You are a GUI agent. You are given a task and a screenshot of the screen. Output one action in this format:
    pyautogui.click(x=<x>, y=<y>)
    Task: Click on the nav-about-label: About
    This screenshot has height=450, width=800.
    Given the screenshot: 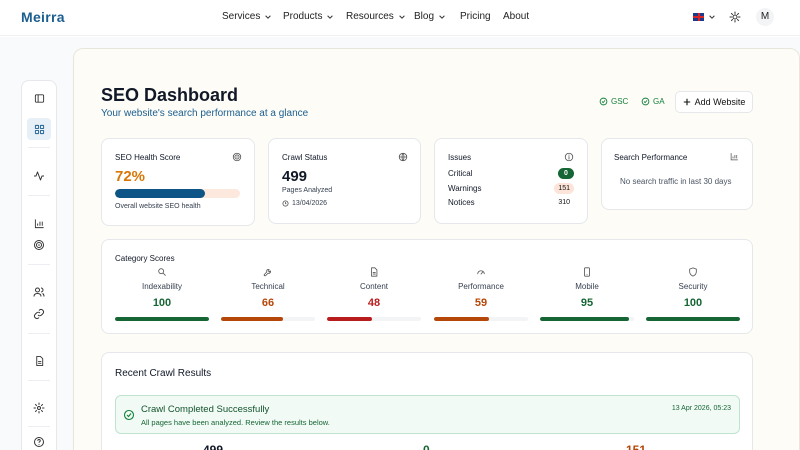 What is the action you would take?
    pyautogui.click(x=516, y=16)
    